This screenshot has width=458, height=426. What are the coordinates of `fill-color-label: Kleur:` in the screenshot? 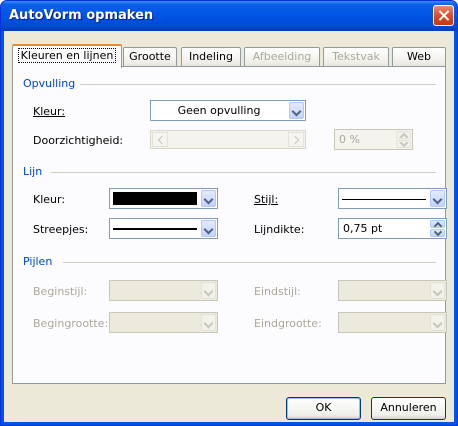 It's located at (49, 111).